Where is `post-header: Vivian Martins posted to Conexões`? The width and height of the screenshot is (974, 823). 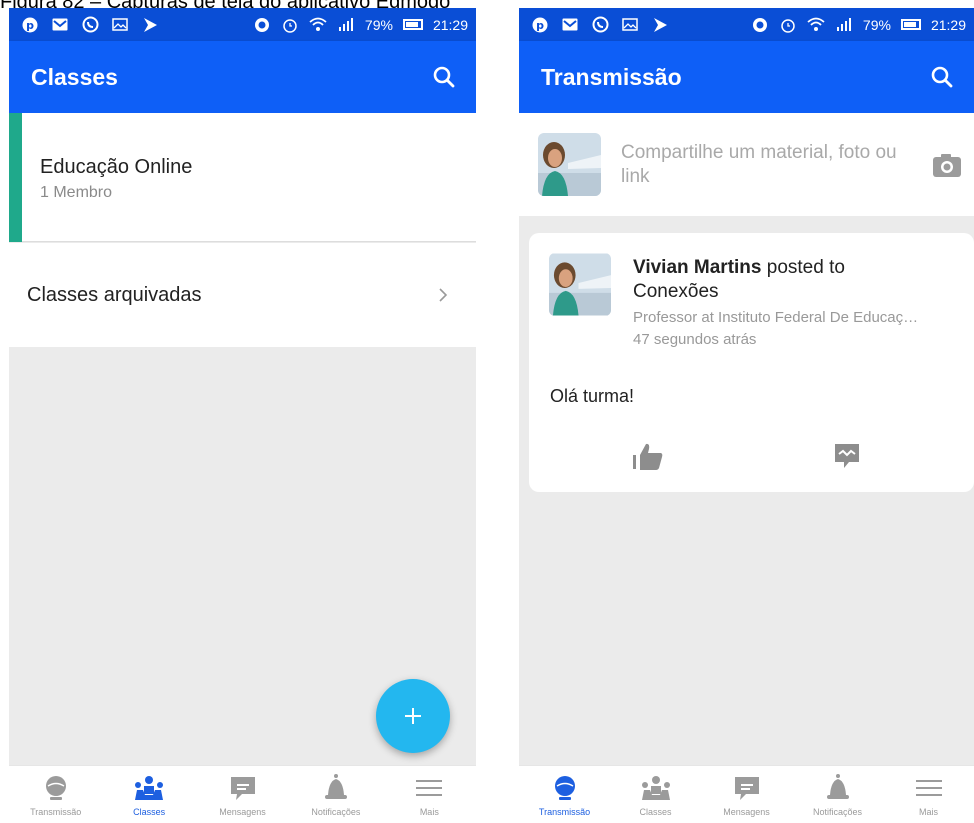 post-header: Vivian Martins posted to Conexões is located at coordinates (798, 280).